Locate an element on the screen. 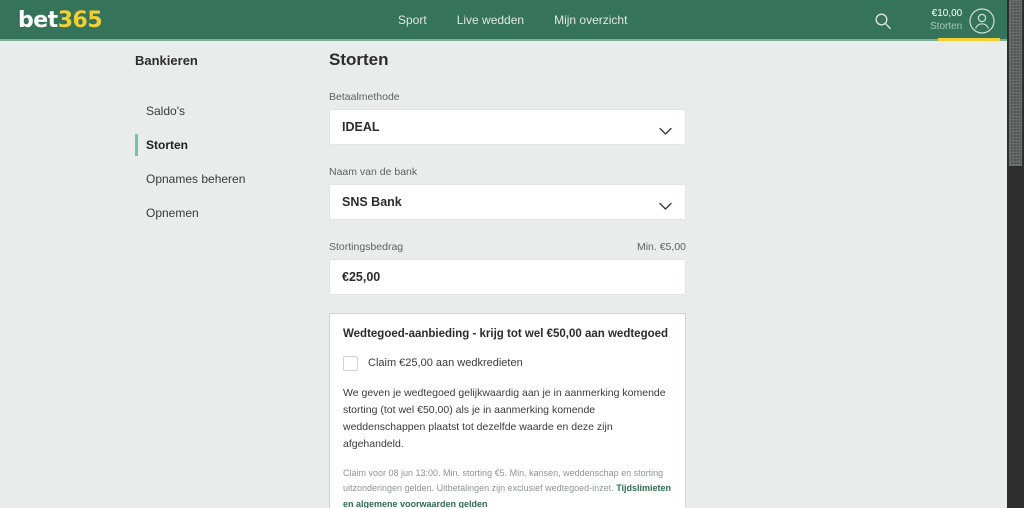 Image resolution: width=1024 pixels, height=508 pixels. sidebar-title: Bankieren is located at coordinates (166, 60).